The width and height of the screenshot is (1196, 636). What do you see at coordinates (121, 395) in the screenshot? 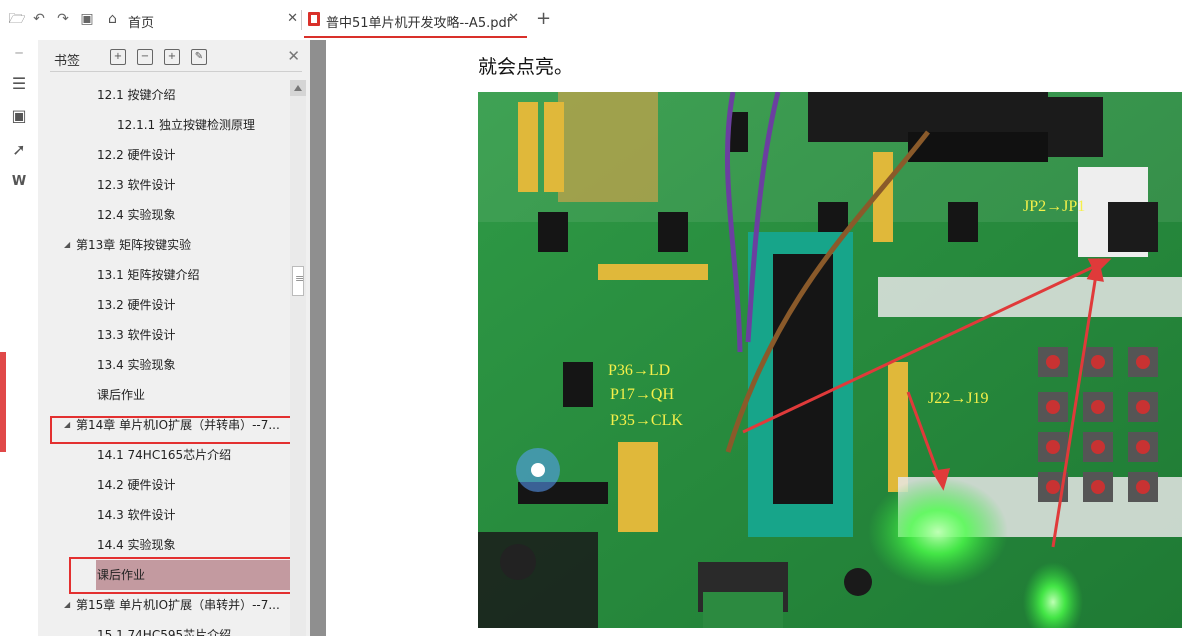
I see `bookmark-label: 课后作业` at bounding box center [121, 395].